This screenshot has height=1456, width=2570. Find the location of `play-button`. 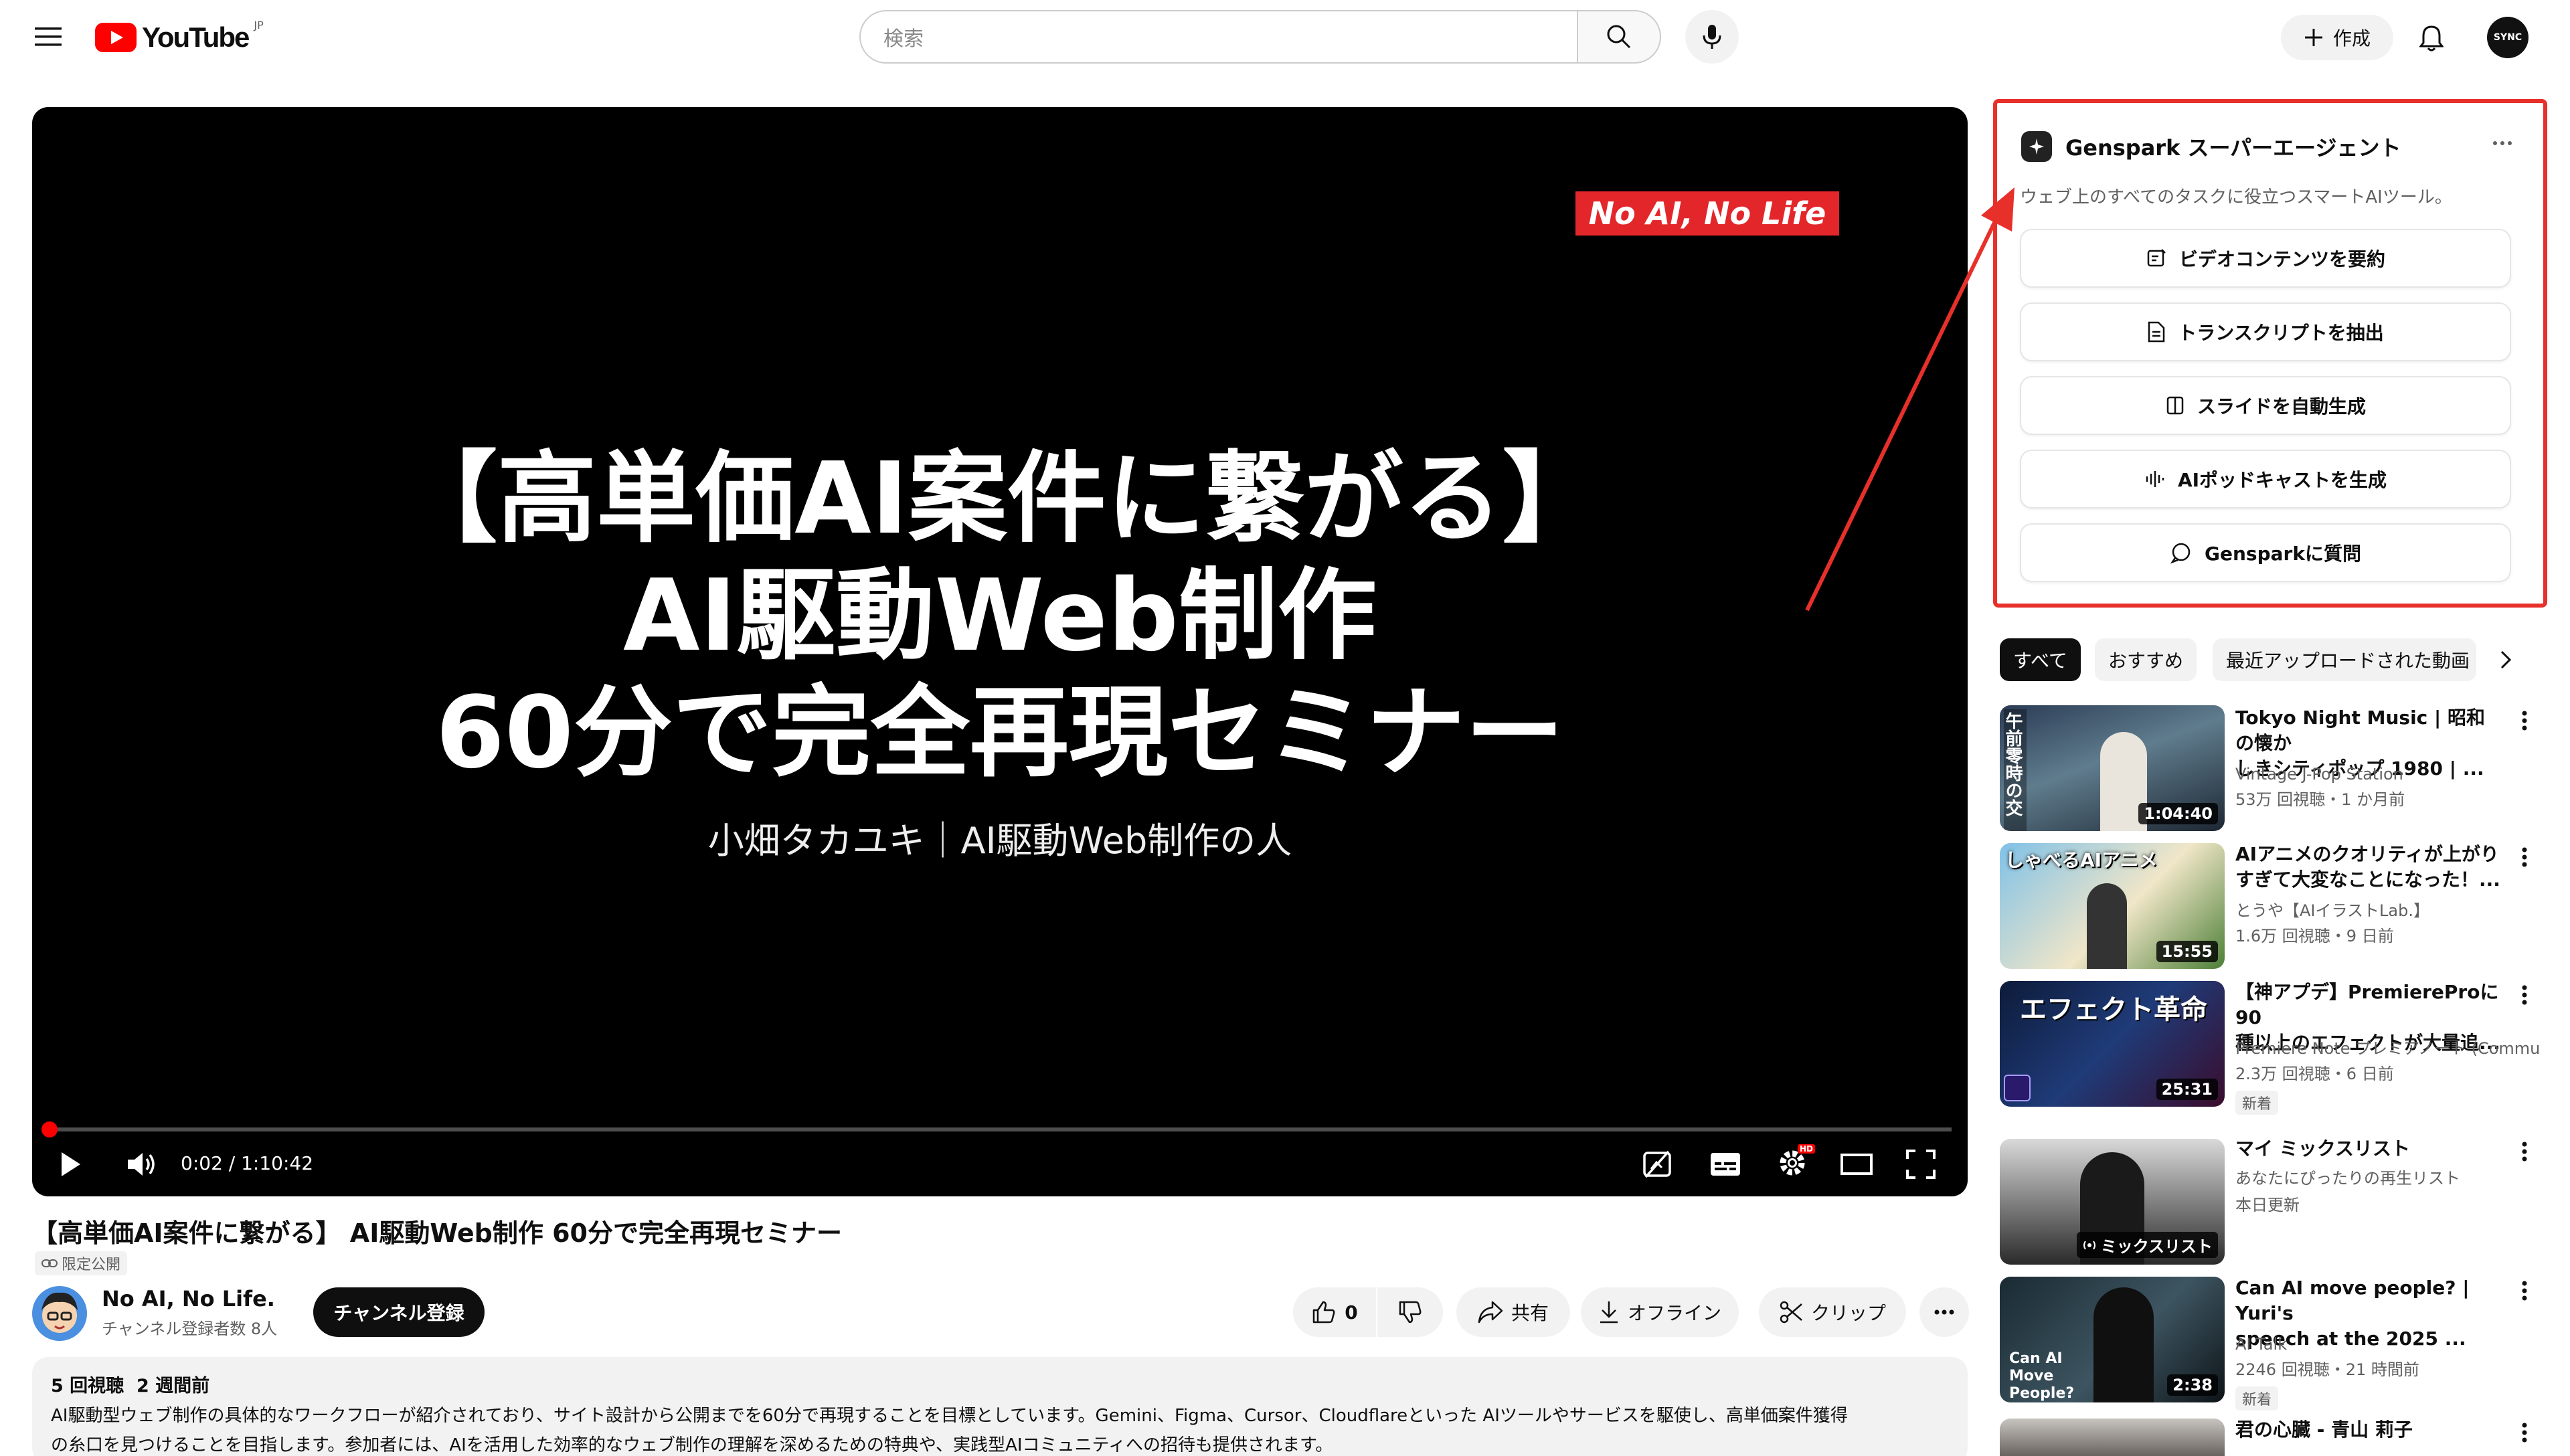

play-button is located at coordinates (71, 1164).